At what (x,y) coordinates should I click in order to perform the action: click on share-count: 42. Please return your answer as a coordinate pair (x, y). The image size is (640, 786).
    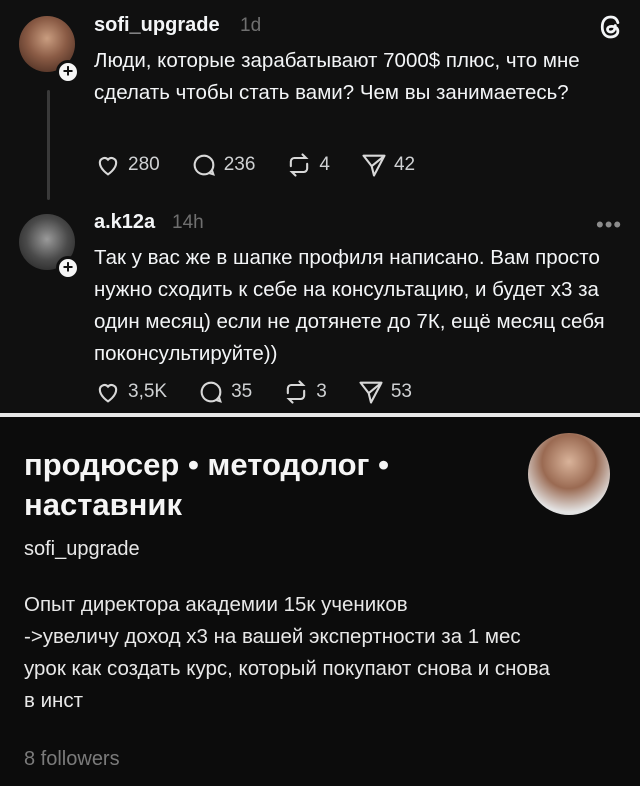
    Looking at the image, I should click on (404, 164).